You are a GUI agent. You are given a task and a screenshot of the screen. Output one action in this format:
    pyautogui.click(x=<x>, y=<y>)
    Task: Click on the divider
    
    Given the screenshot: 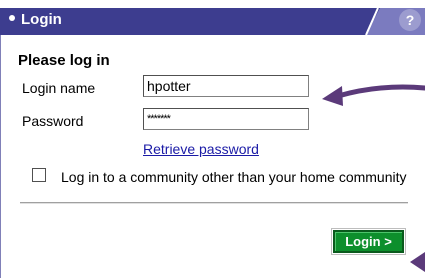 What is the action you would take?
    pyautogui.click(x=214, y=203)
    